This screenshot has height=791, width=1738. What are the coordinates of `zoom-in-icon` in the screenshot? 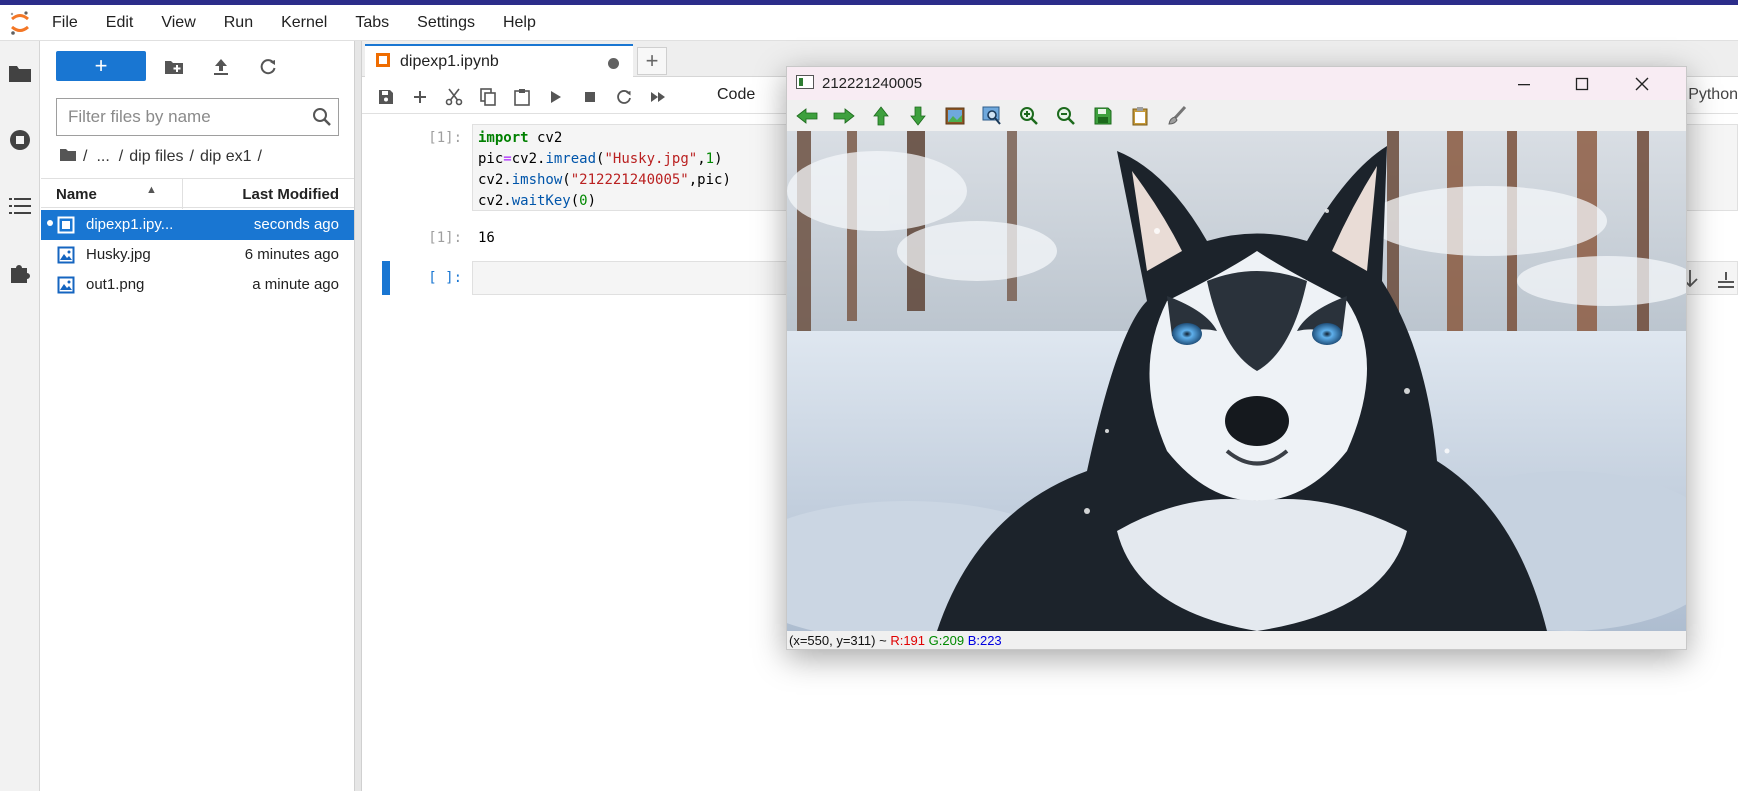 It's located at (1029, 116).